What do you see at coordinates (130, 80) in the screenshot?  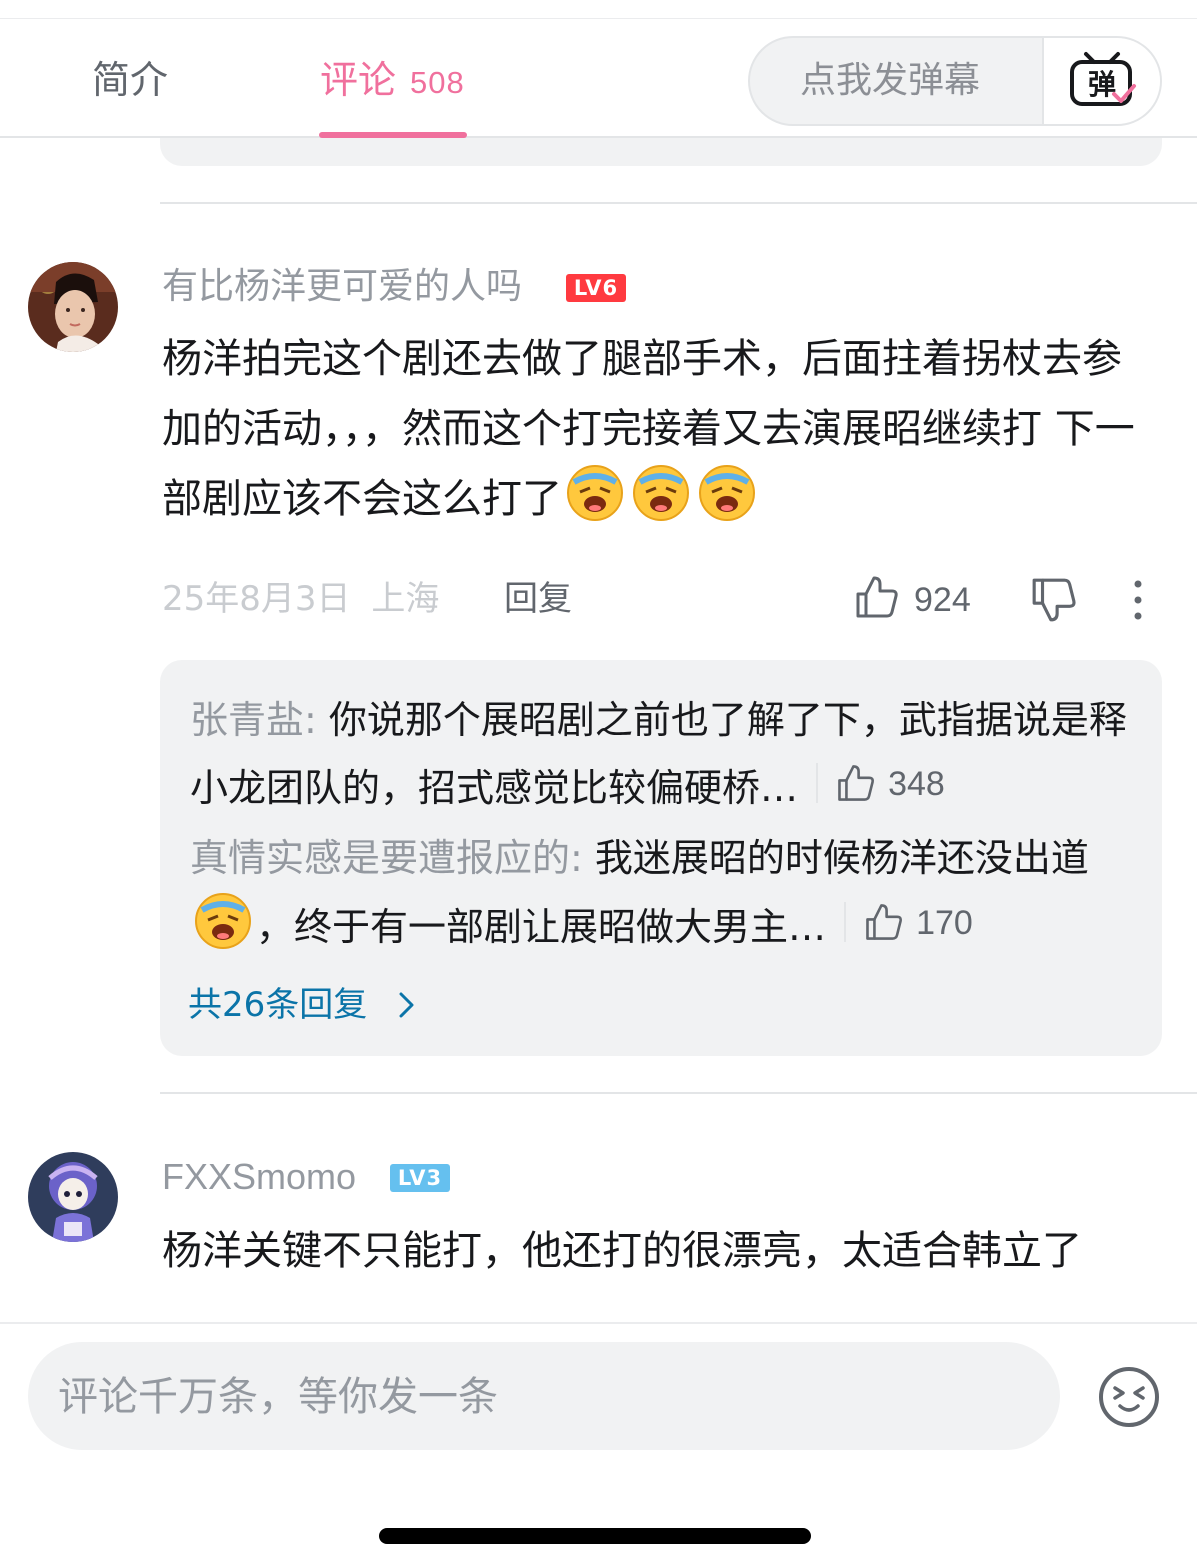 I see `tab-intro: 简介` at bounding box center [130, 80].